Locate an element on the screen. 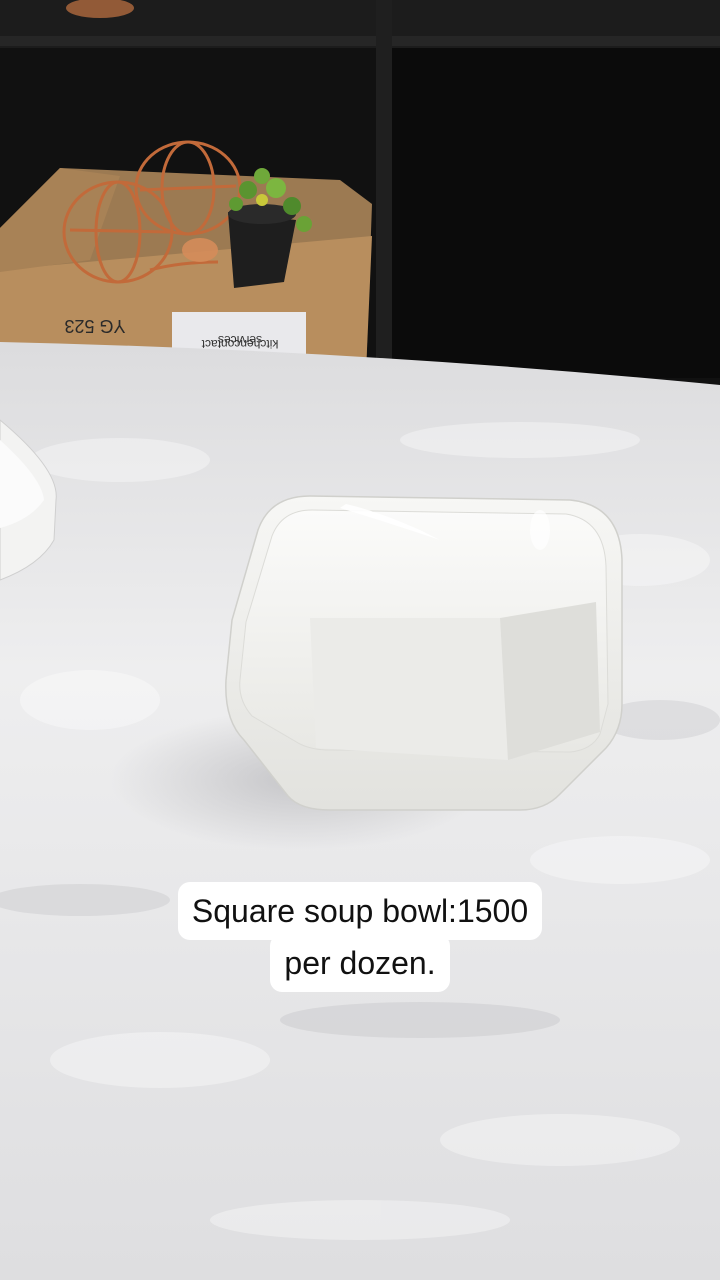 This screenshot has height=1280, width=720. sticker-line2: services is located at coordinates (240, 340).